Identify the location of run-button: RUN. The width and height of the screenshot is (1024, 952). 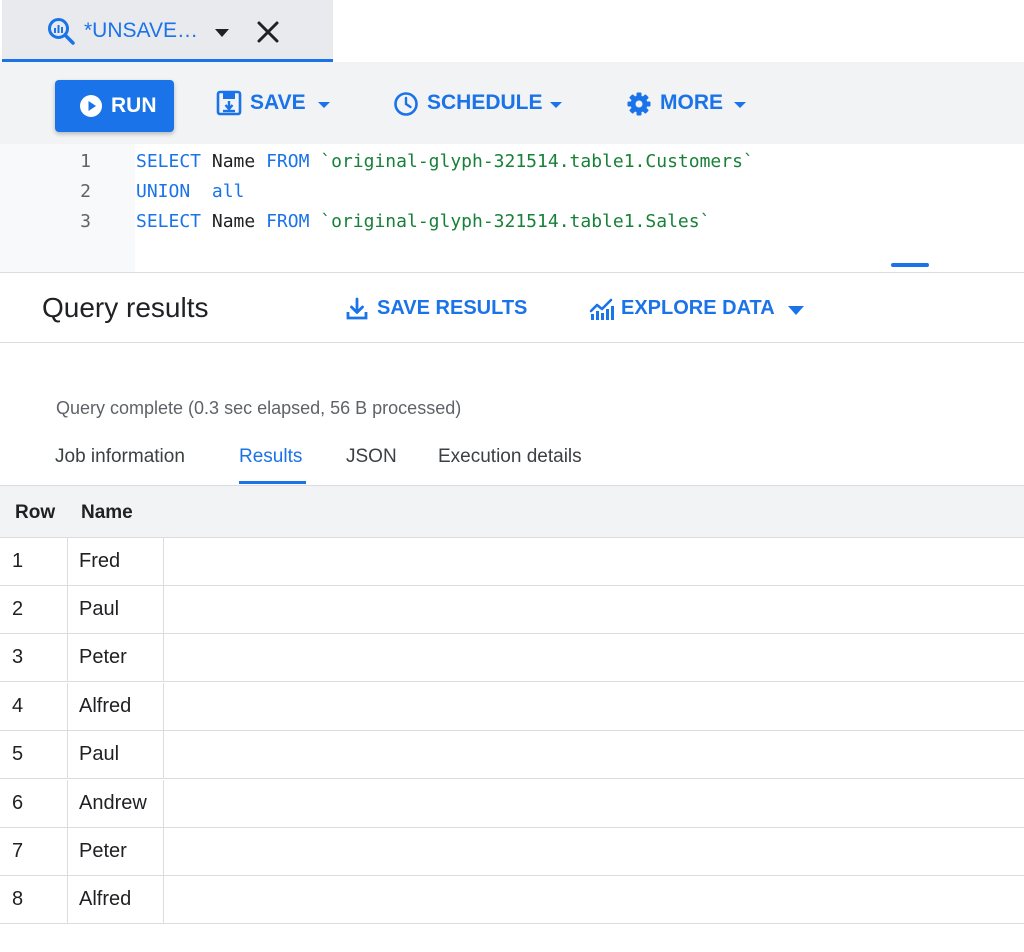
(114, 106).